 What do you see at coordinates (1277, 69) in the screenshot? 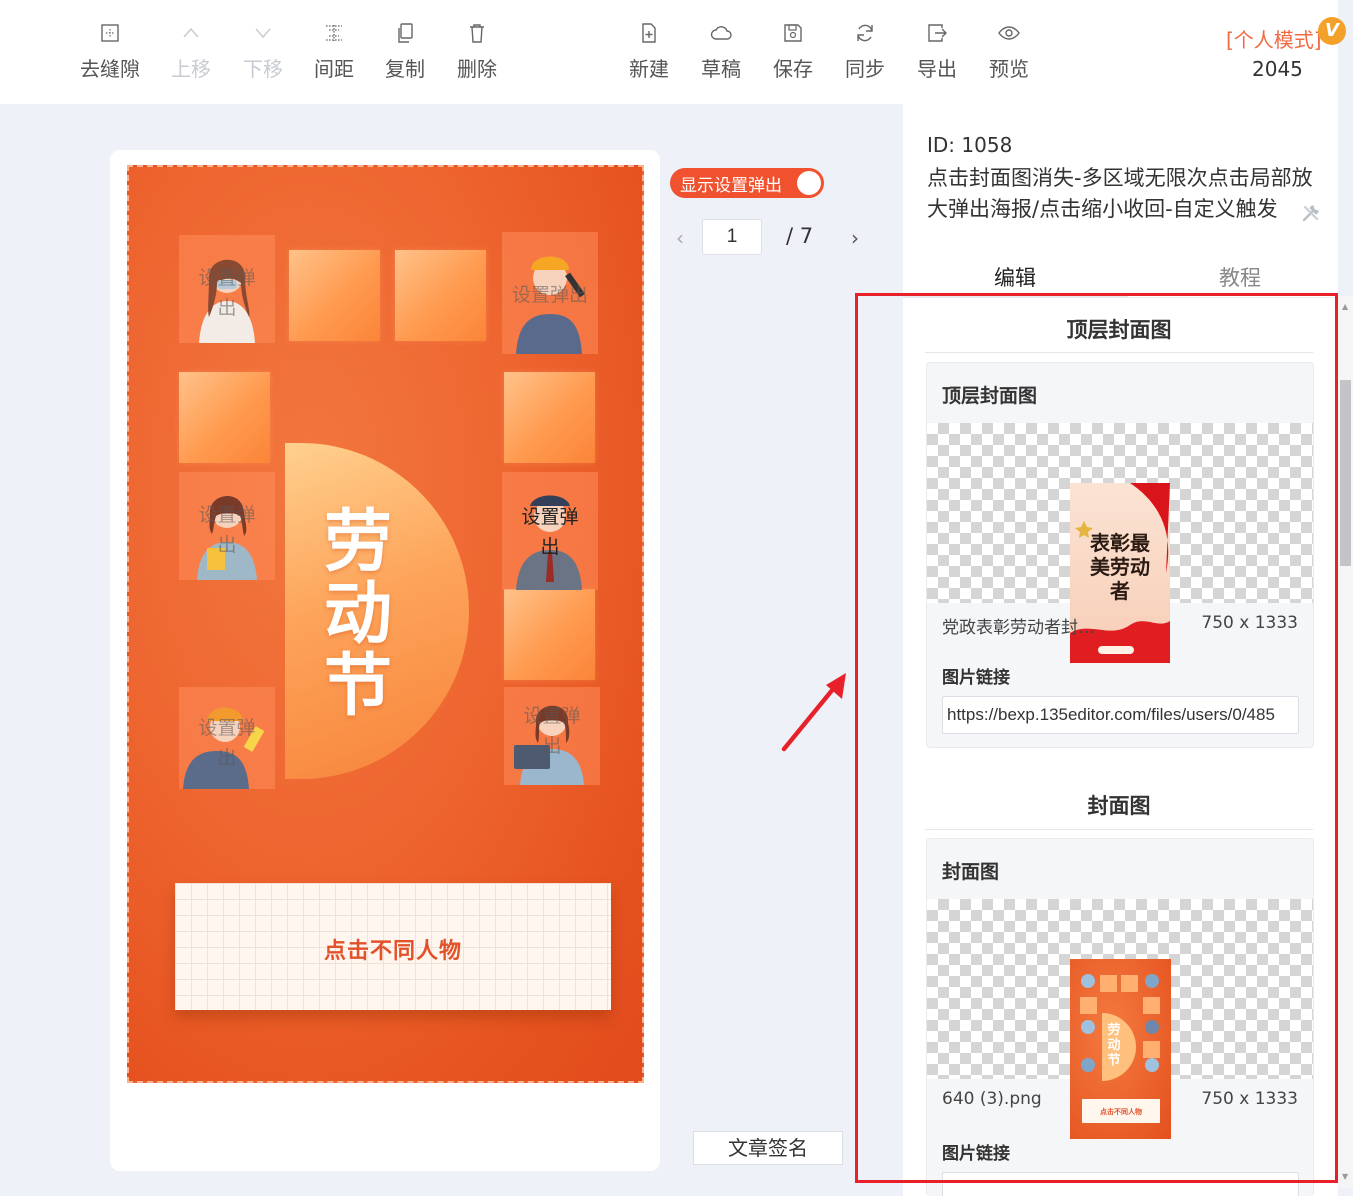
I see `user-number: 2045` at bounding box center [1277, 69].